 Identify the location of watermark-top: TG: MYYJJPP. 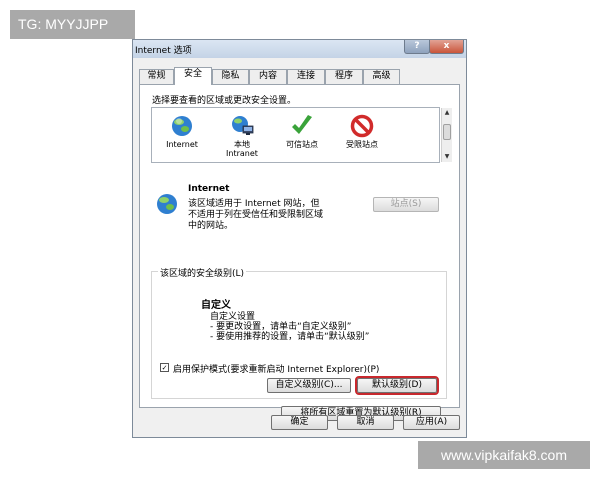
(72, 24).